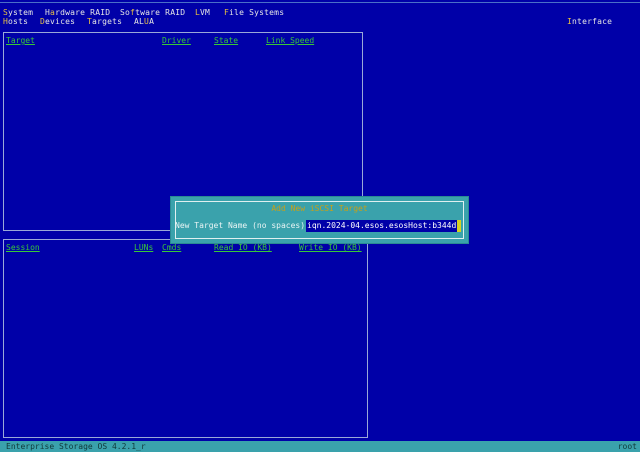 This screenshot has height=452, width=640. I want to click on menu-lvm: LVM, so click(202, 13).